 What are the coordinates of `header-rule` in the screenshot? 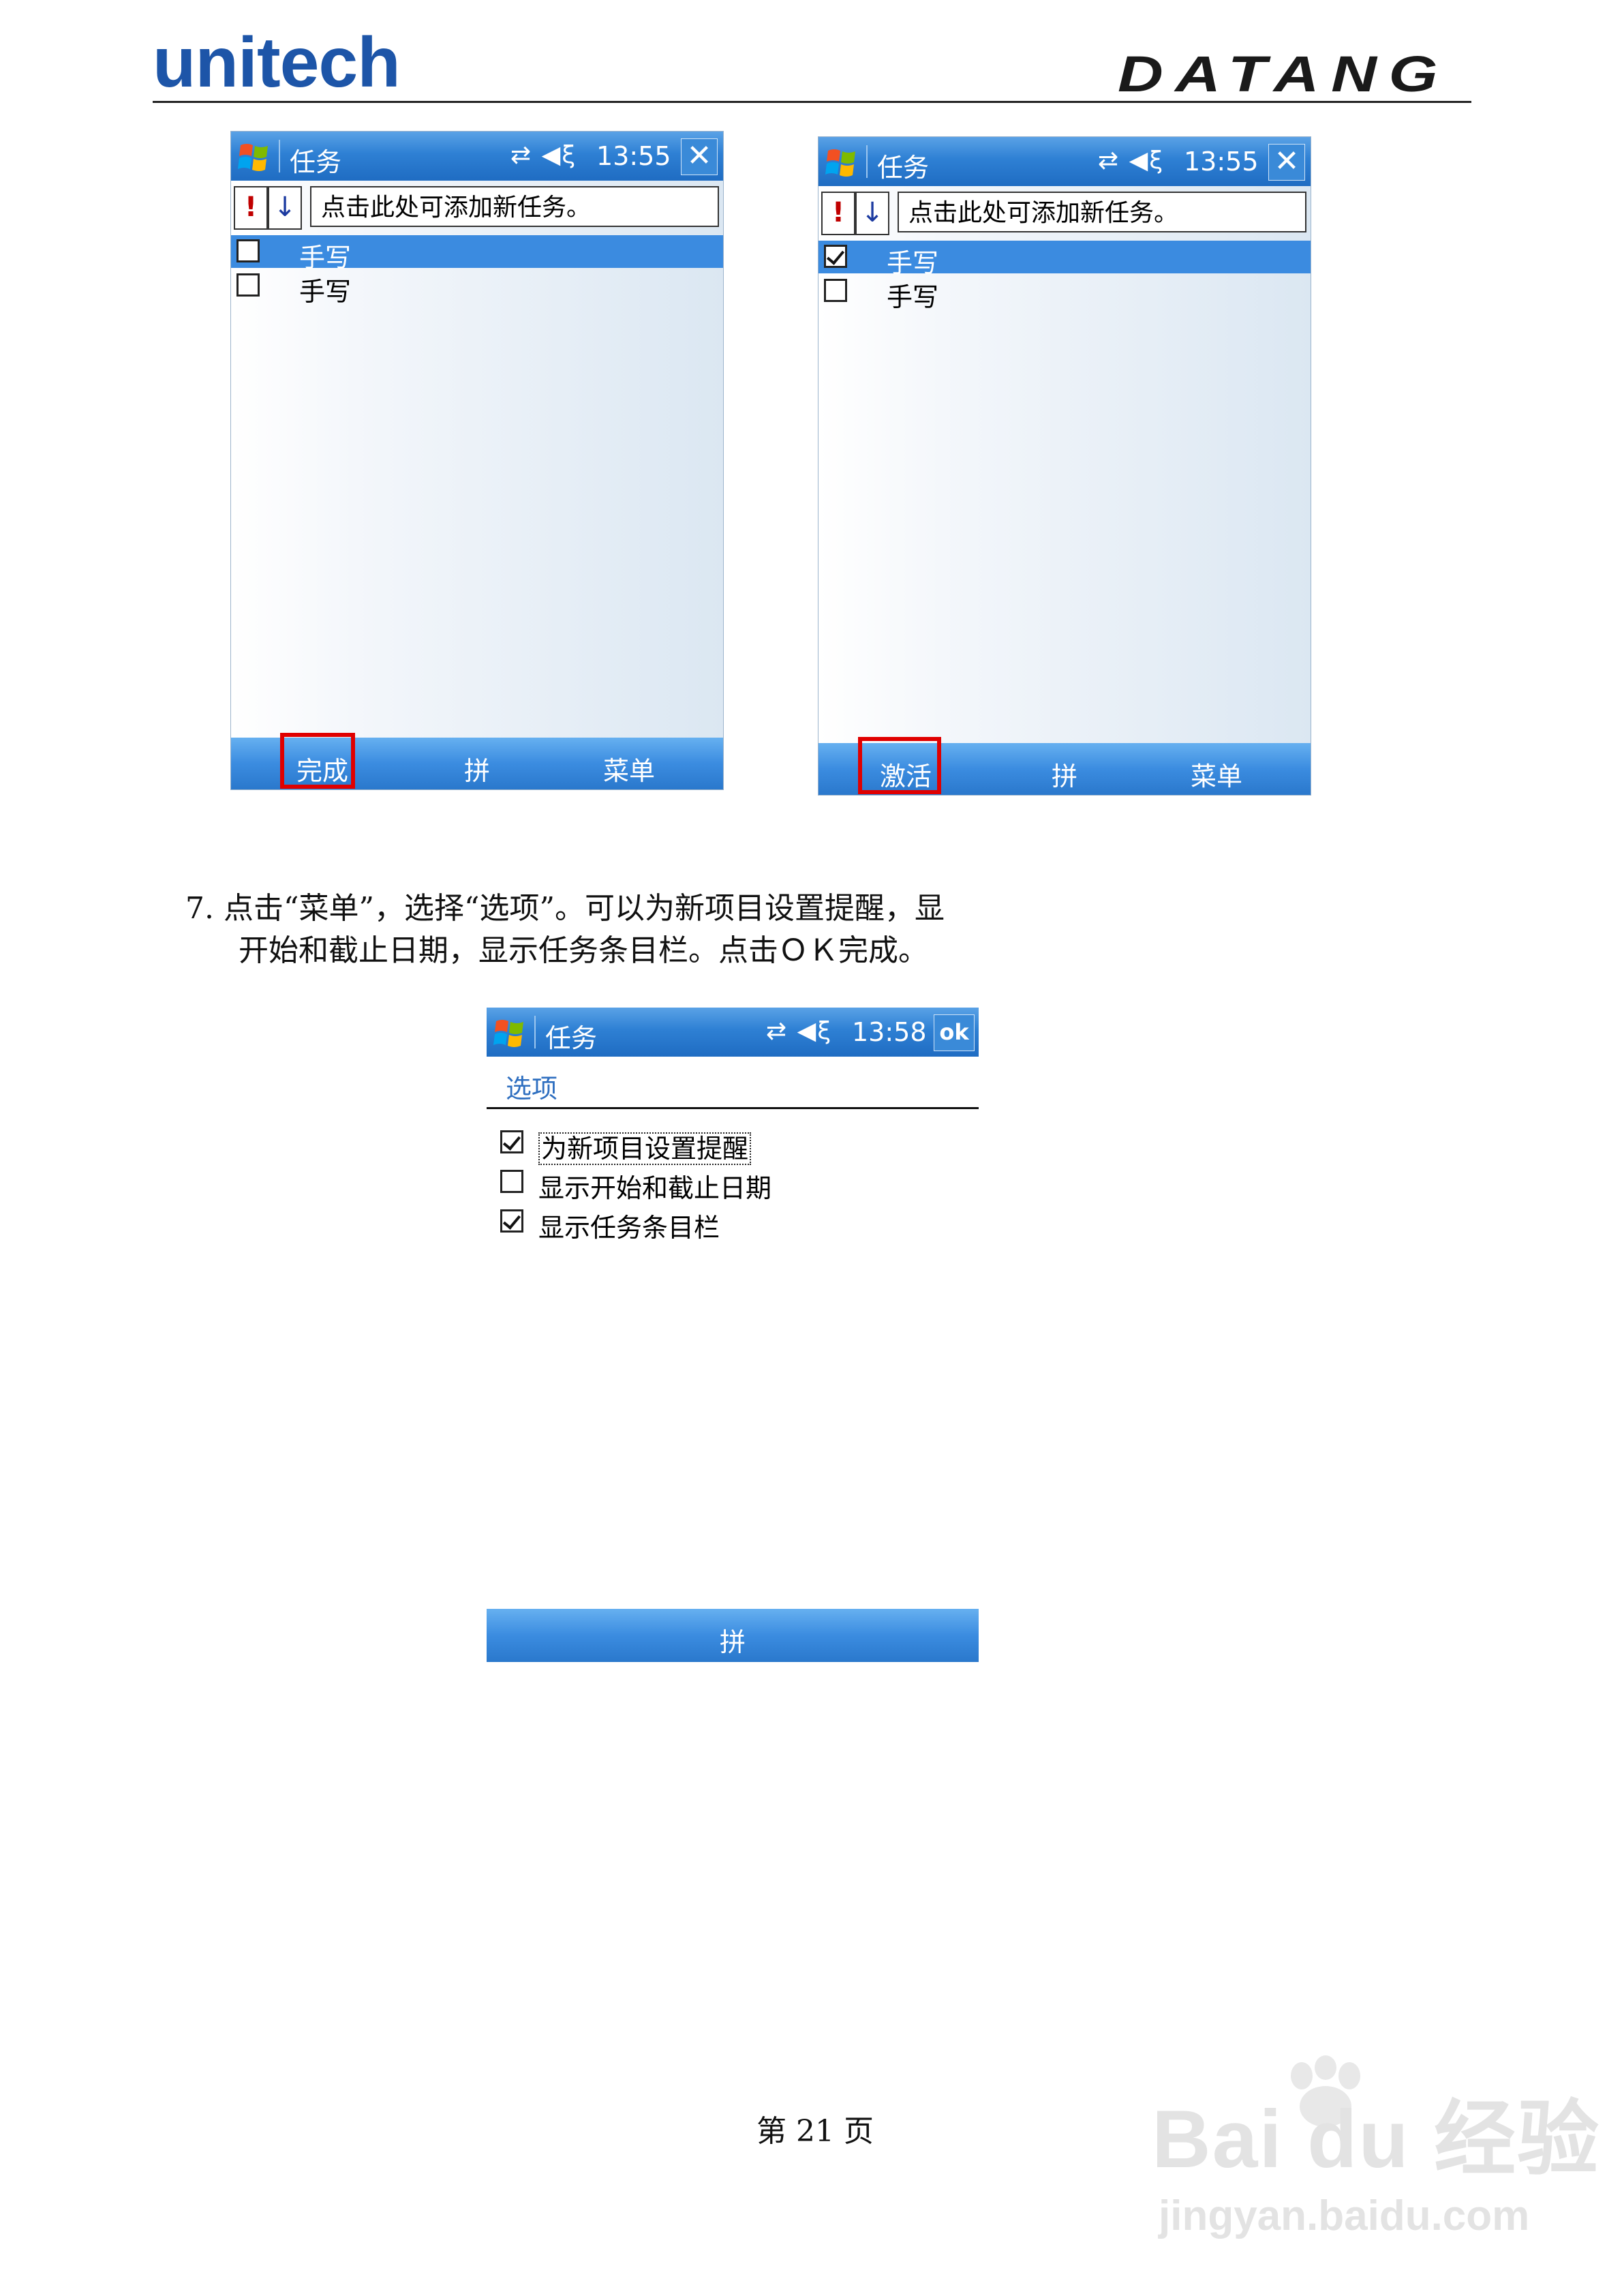 It's located at (812, 102).